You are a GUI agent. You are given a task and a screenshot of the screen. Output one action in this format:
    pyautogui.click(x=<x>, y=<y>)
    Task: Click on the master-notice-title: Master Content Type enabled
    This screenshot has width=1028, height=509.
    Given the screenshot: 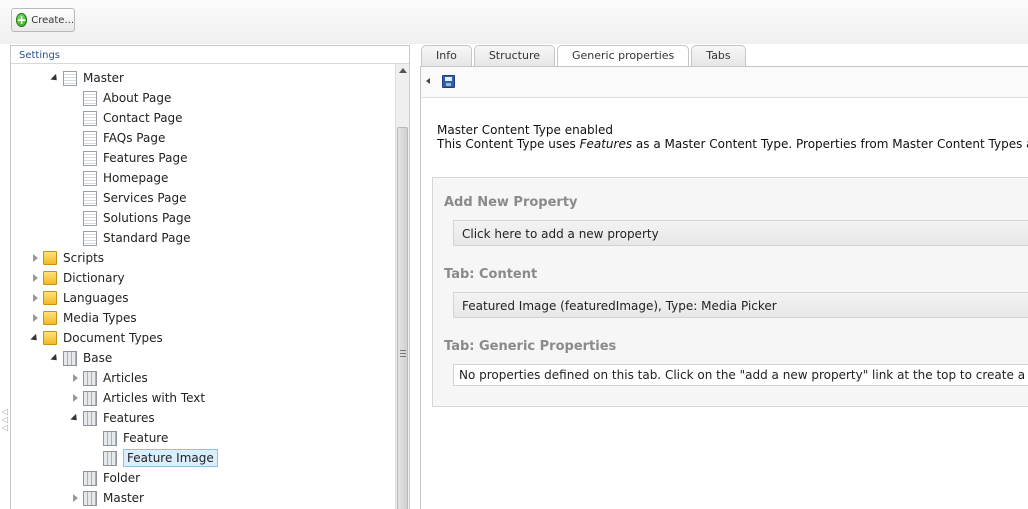 What is the action you would take?
    pyautogui.click(x=525, y=130)
    